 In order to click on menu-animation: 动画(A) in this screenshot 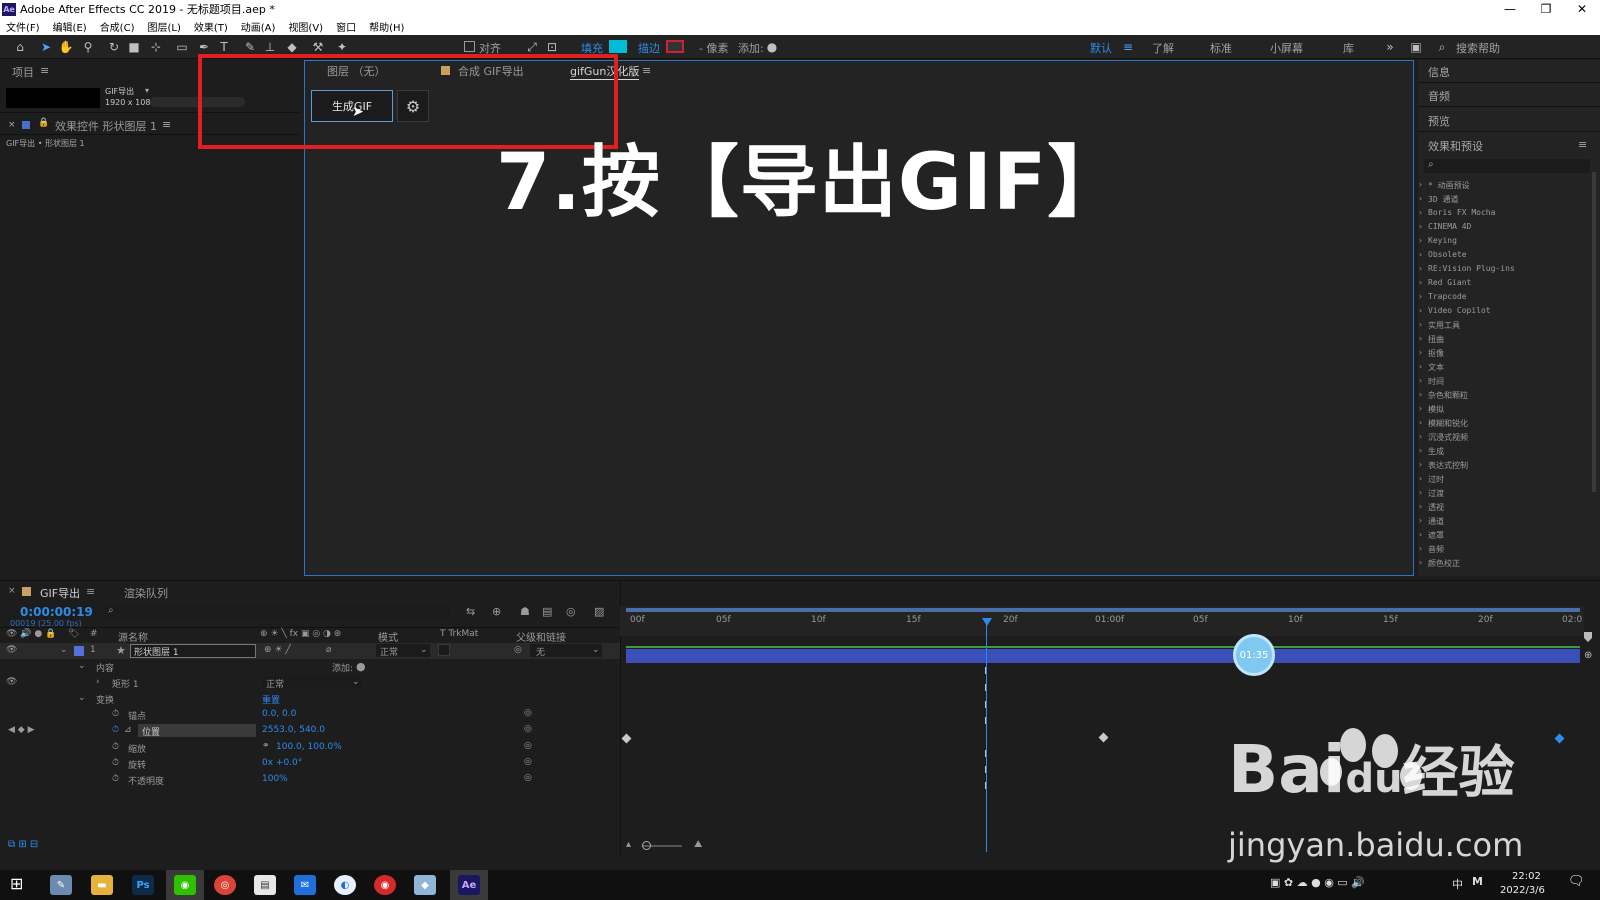, I will do `click(258, 26)`.